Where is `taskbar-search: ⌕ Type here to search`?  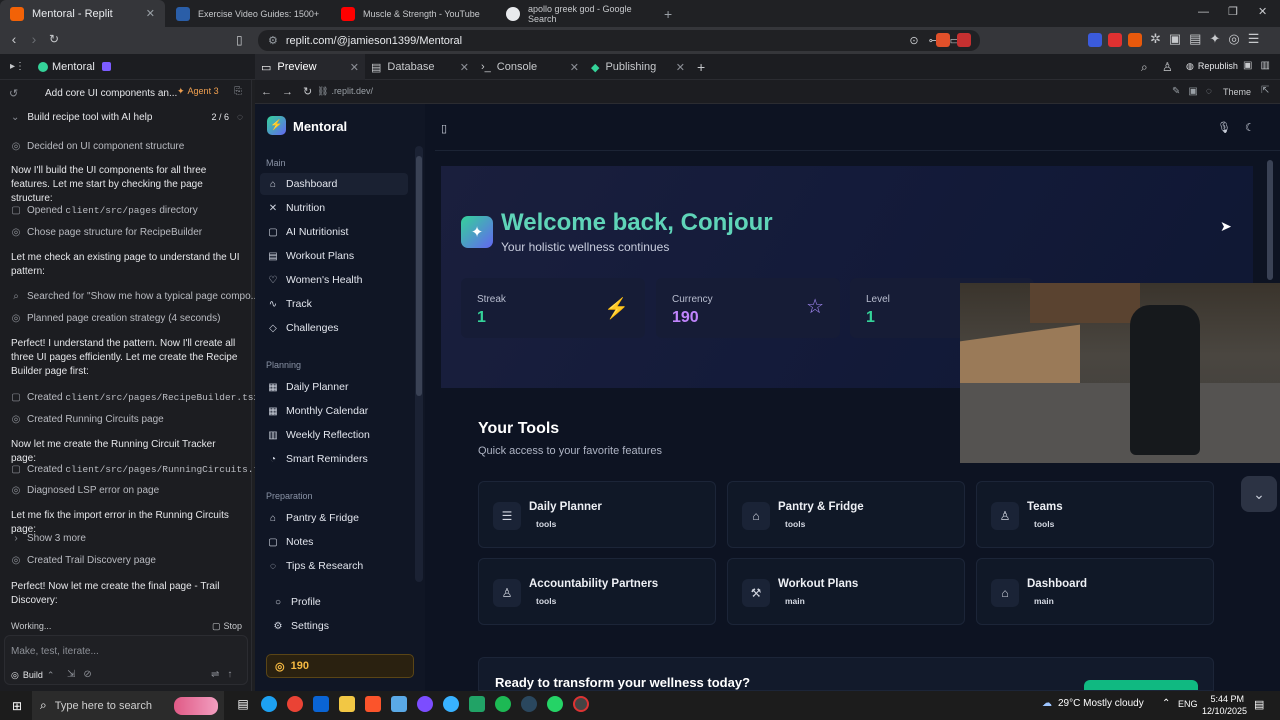
taskbar-search: ⌕ Type here to search is located at coordinates (128, 705).